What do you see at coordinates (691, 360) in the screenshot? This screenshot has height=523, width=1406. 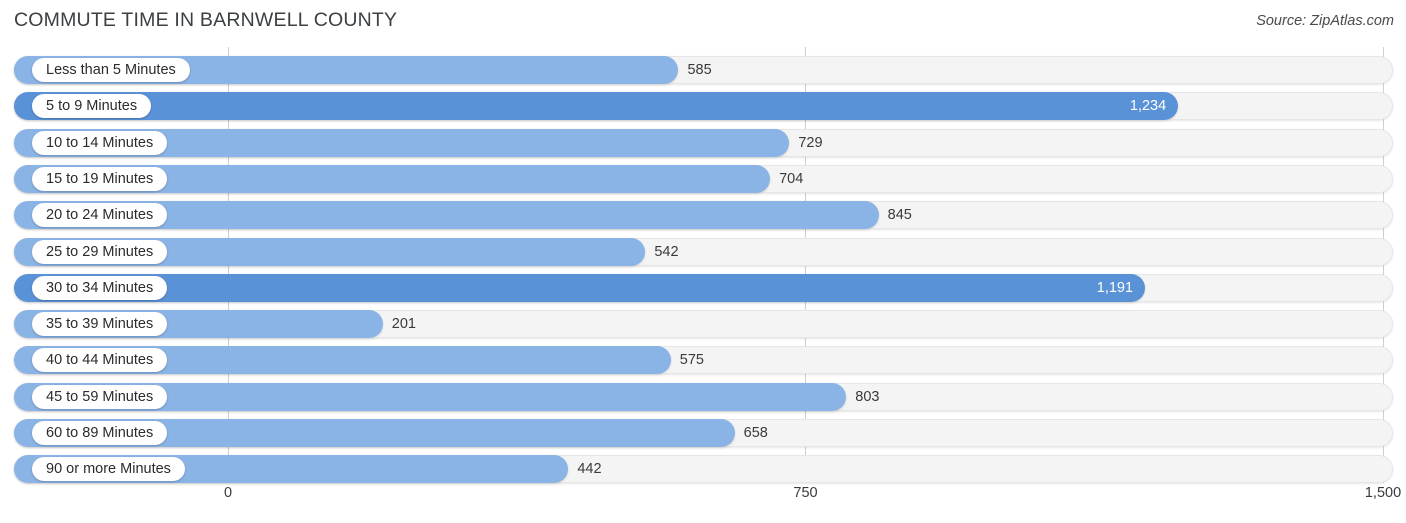 I see `bar-value-label: 575` at bounding box center [691, 360].